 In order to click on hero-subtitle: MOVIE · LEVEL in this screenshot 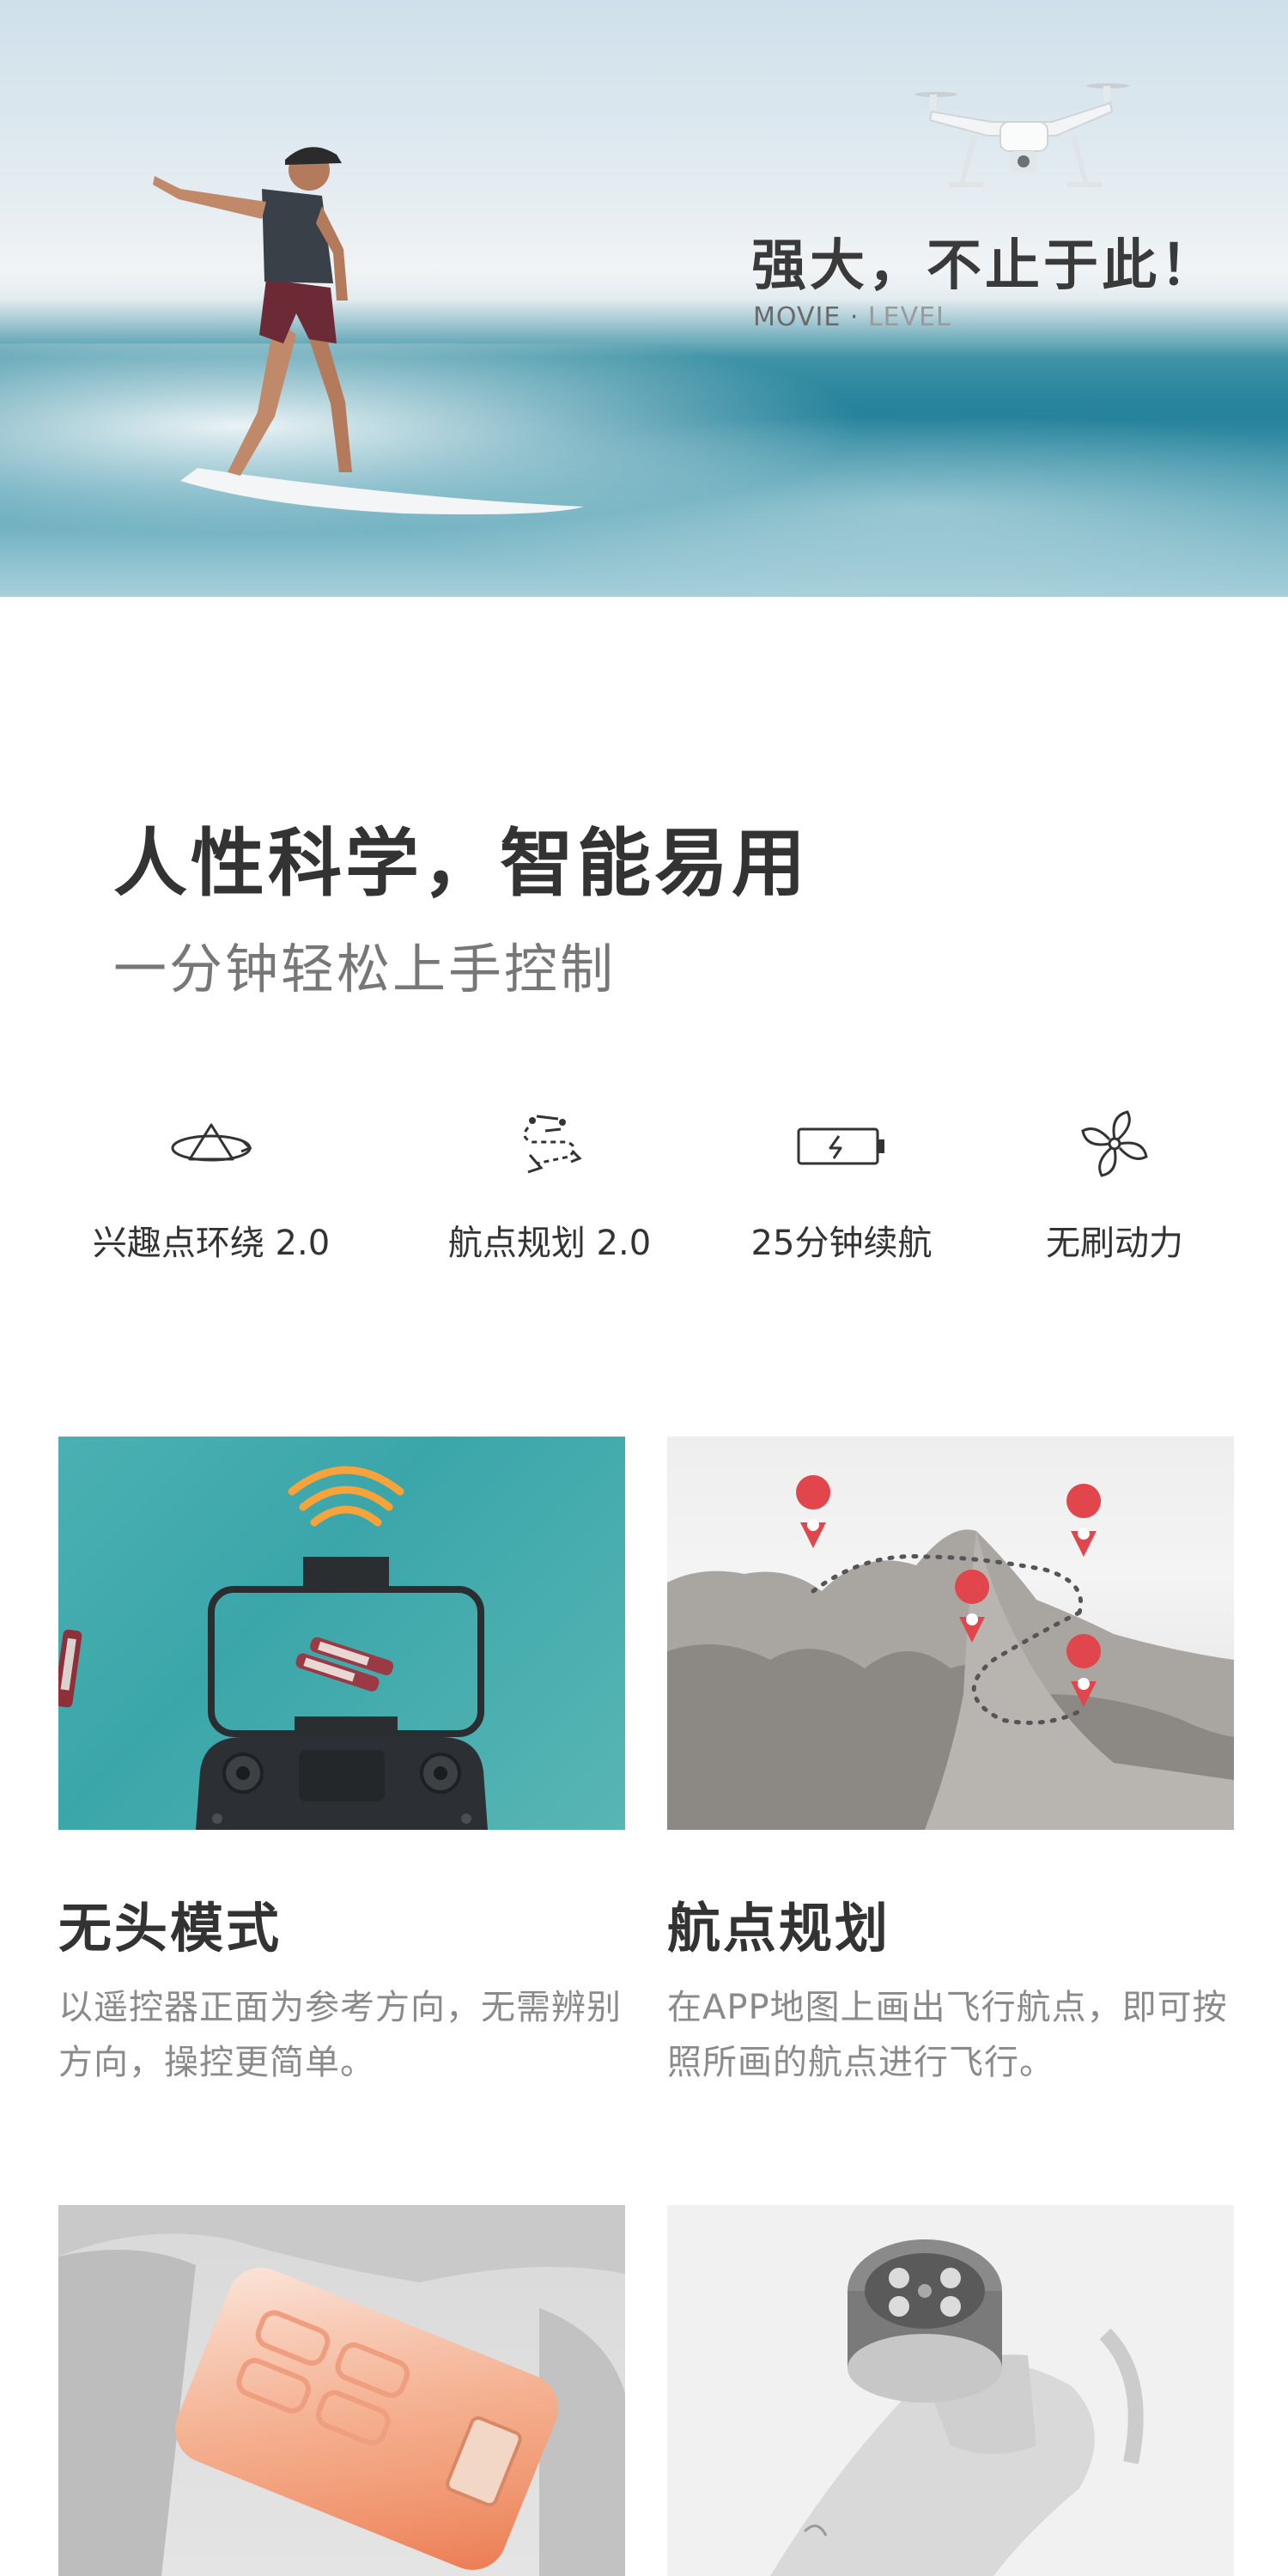, I will do `click(852, 317)`.